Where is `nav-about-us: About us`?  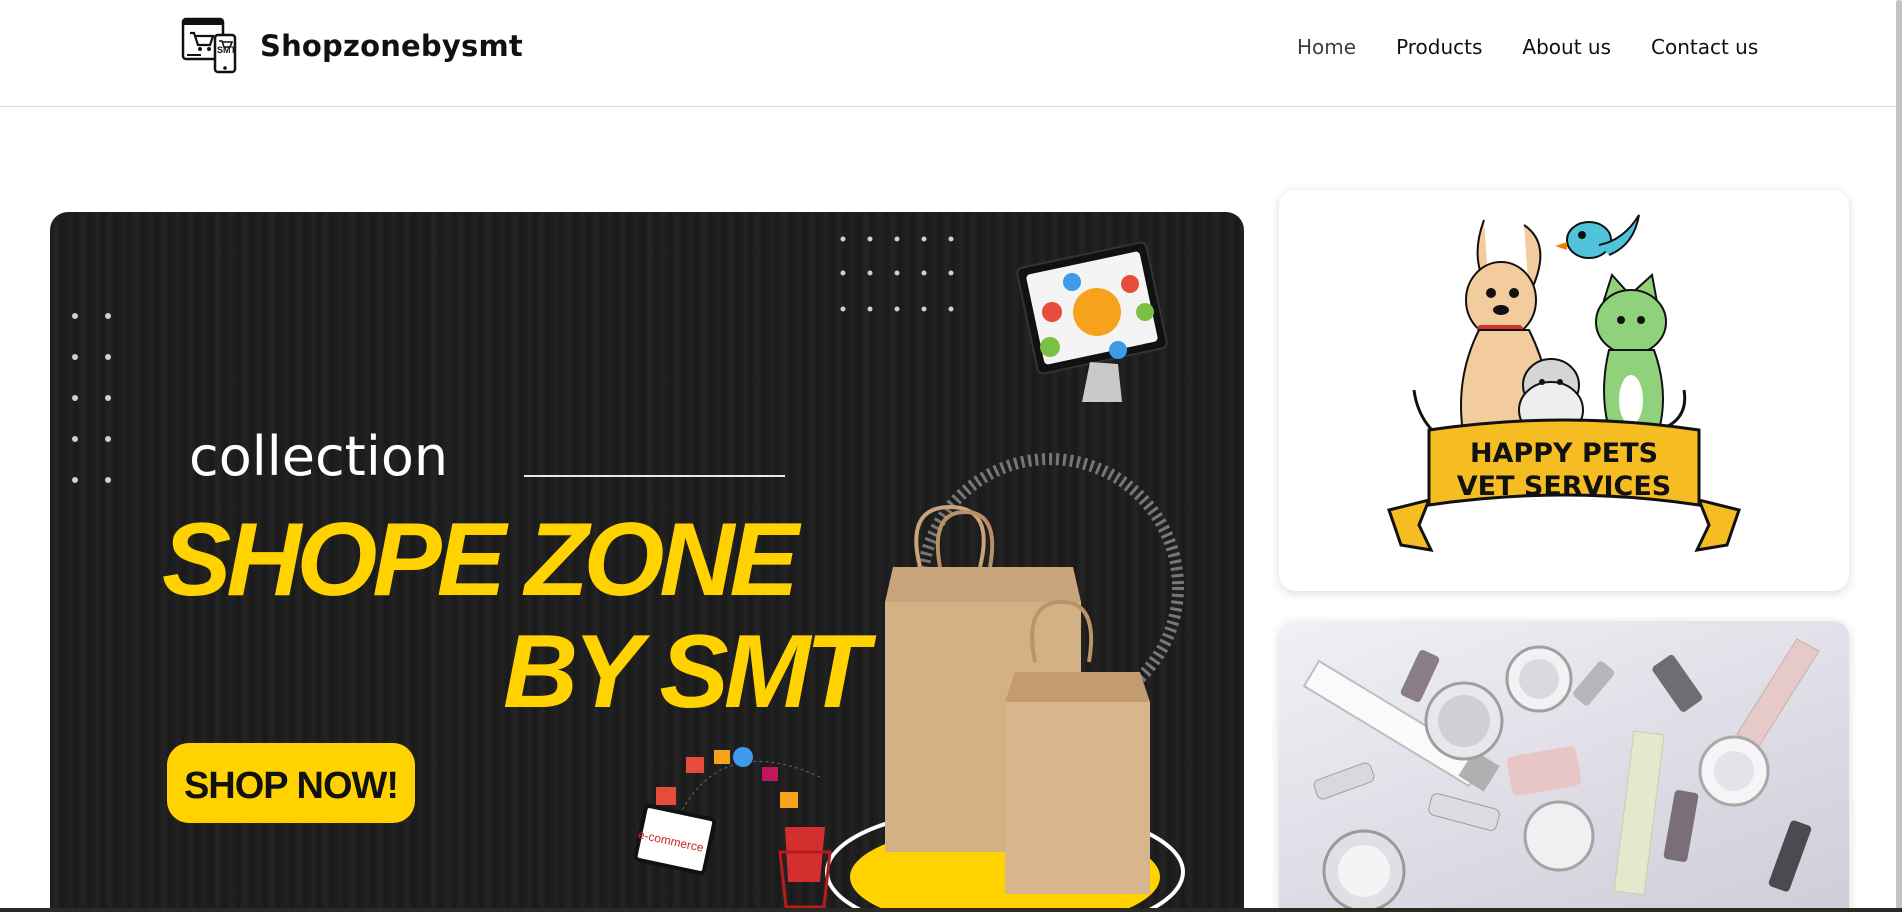 nav-about-us: About us is located at coordinates (1566, 47).